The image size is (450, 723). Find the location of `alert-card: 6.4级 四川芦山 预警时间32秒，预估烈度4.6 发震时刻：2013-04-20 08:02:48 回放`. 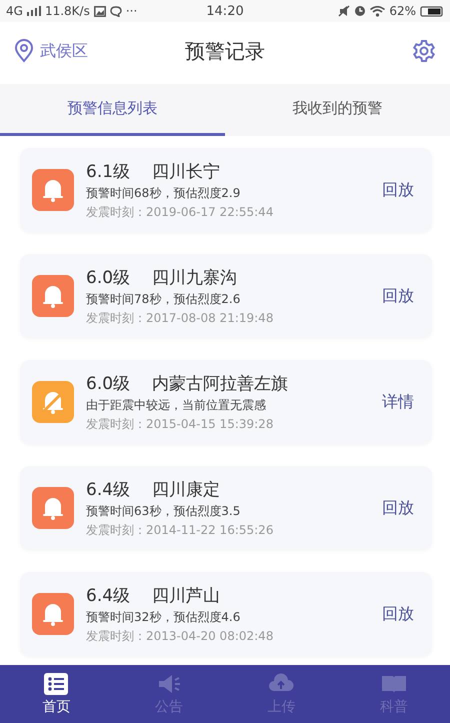

alert-card: 6.4级 四川芦山 预警时间32秒，预估烈度4.6 发震时刻：2013-04-20 08:02:48 回放 is located at coordinates (226, 614).